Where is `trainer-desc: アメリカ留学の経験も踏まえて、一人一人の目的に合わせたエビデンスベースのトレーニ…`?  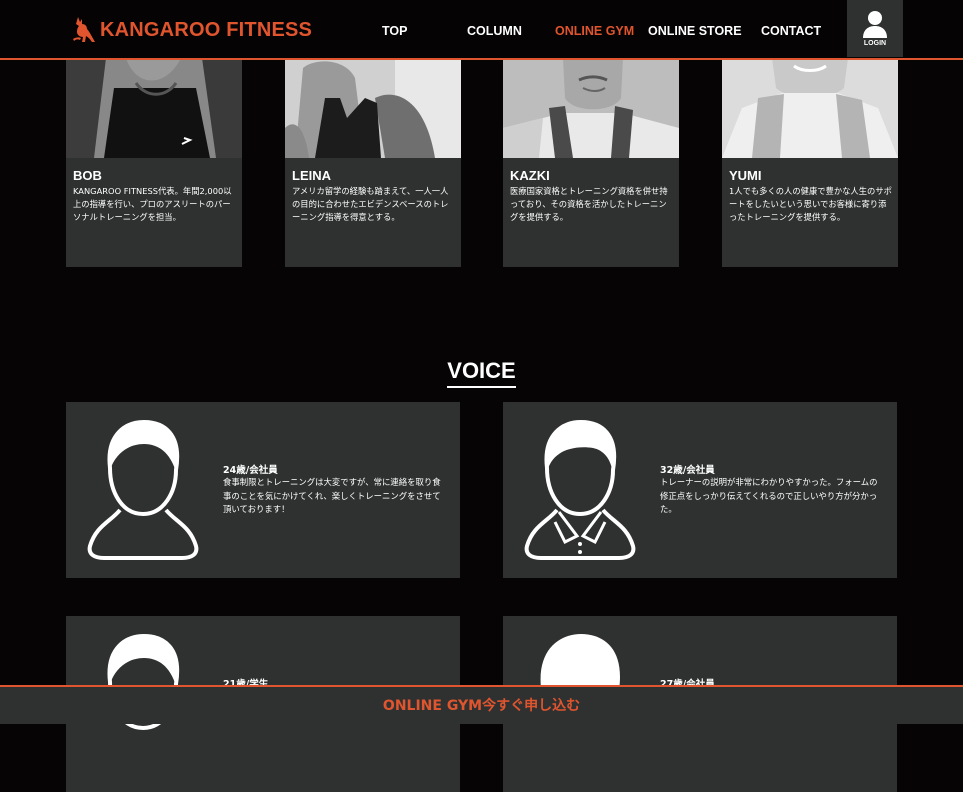 trainer-desc: アメリカ留学の経験も踏まえて、一人一人の目的に合わせたエビデンスベースのトレーニ… is located at coordinates (370, 204).